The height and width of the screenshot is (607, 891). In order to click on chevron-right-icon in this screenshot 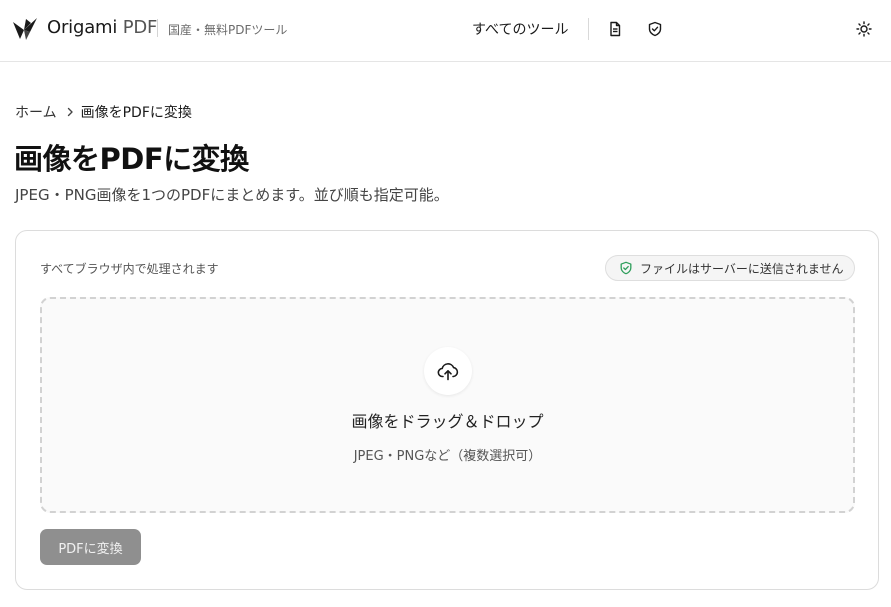, I will do `click(70, 112)`.